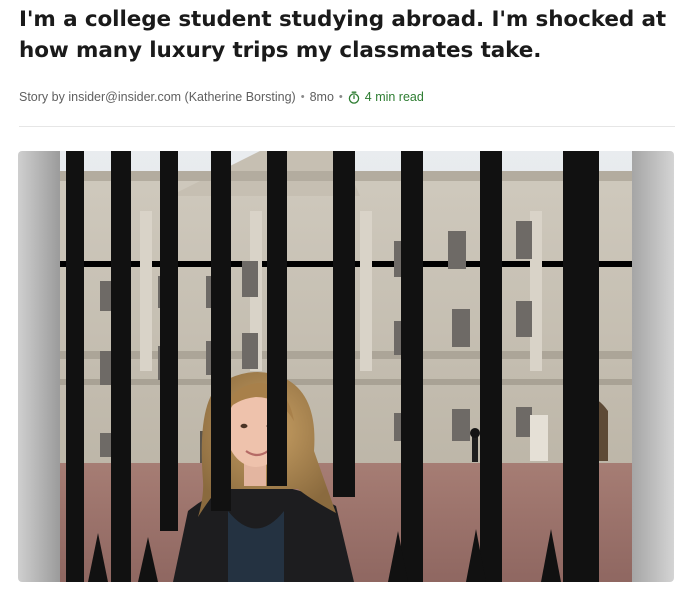 This screenshot has width=700, height=591. Describe the element at coordinates (394, 97) in the screenshot. I see `read-time-label: 4 min read` at that location.